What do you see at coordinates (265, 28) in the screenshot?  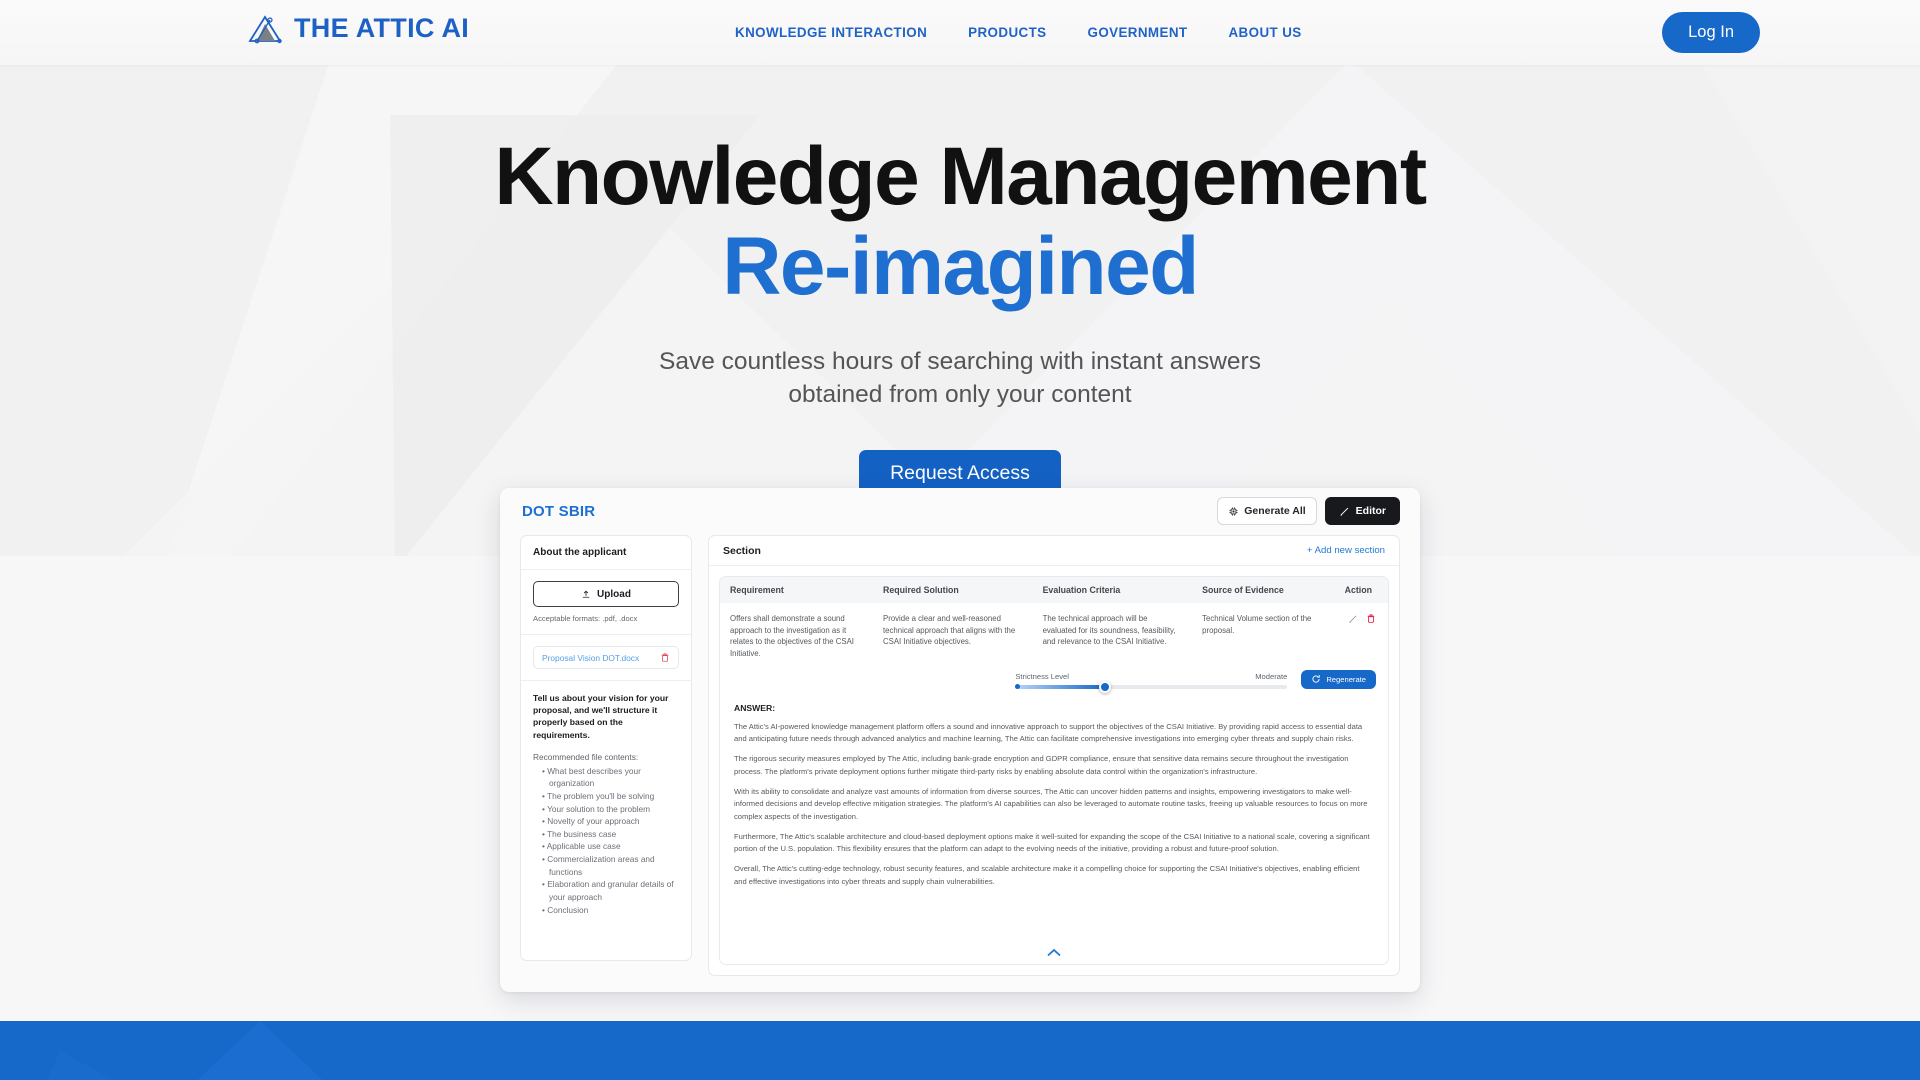 I see `mountain-triangle-icon` at bounding box center [265, 28].